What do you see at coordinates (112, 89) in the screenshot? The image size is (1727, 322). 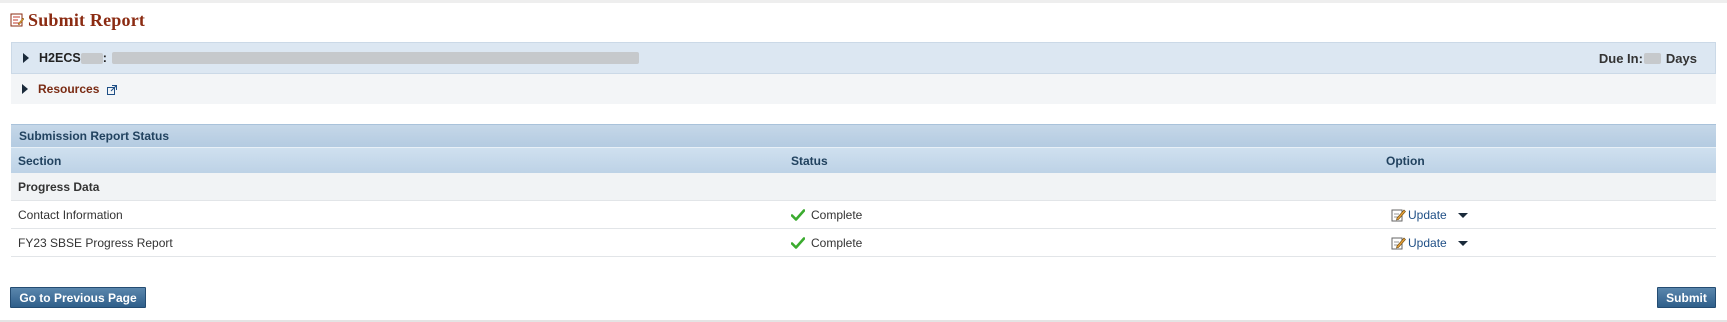 I see `external-link-icon` at bounding box center [112, 89].